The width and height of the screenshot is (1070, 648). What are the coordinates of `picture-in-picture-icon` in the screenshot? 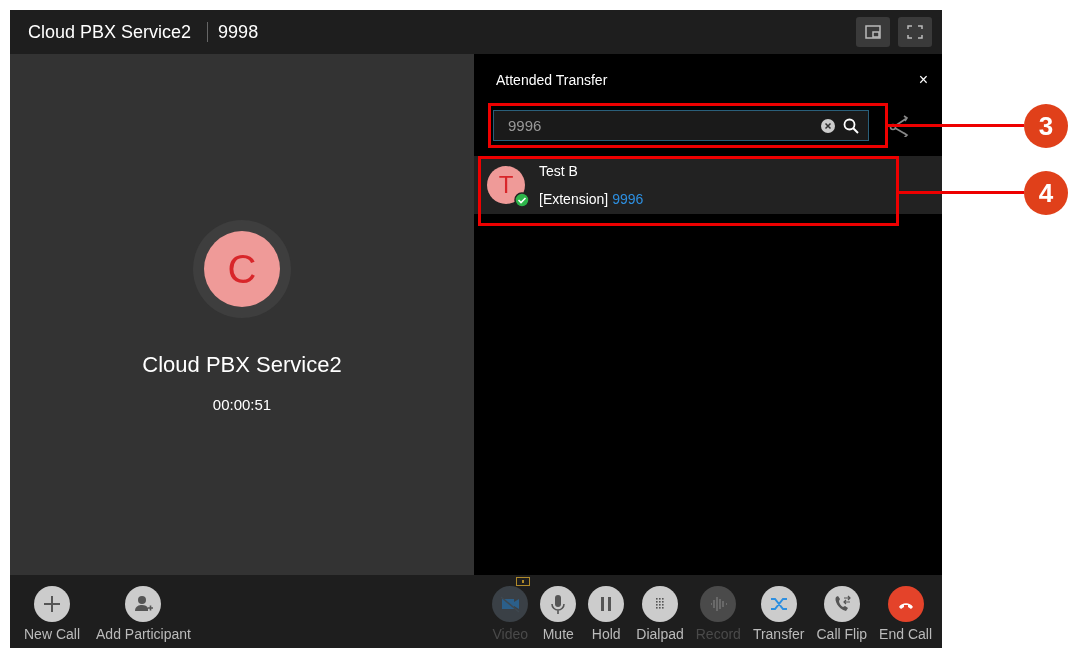 It's located at (873, 32).